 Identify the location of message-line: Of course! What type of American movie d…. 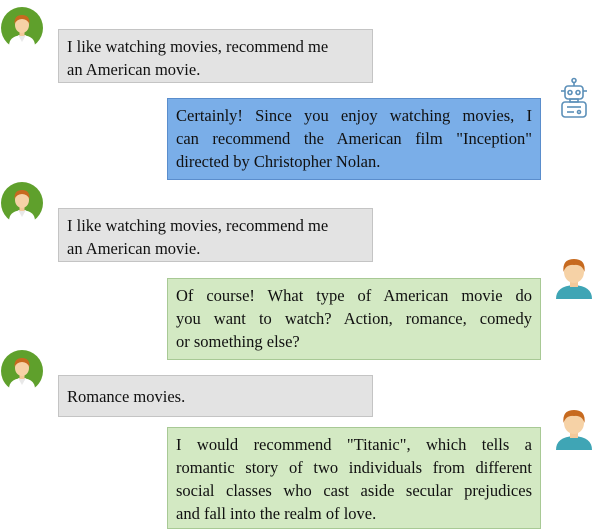
(354, 295).